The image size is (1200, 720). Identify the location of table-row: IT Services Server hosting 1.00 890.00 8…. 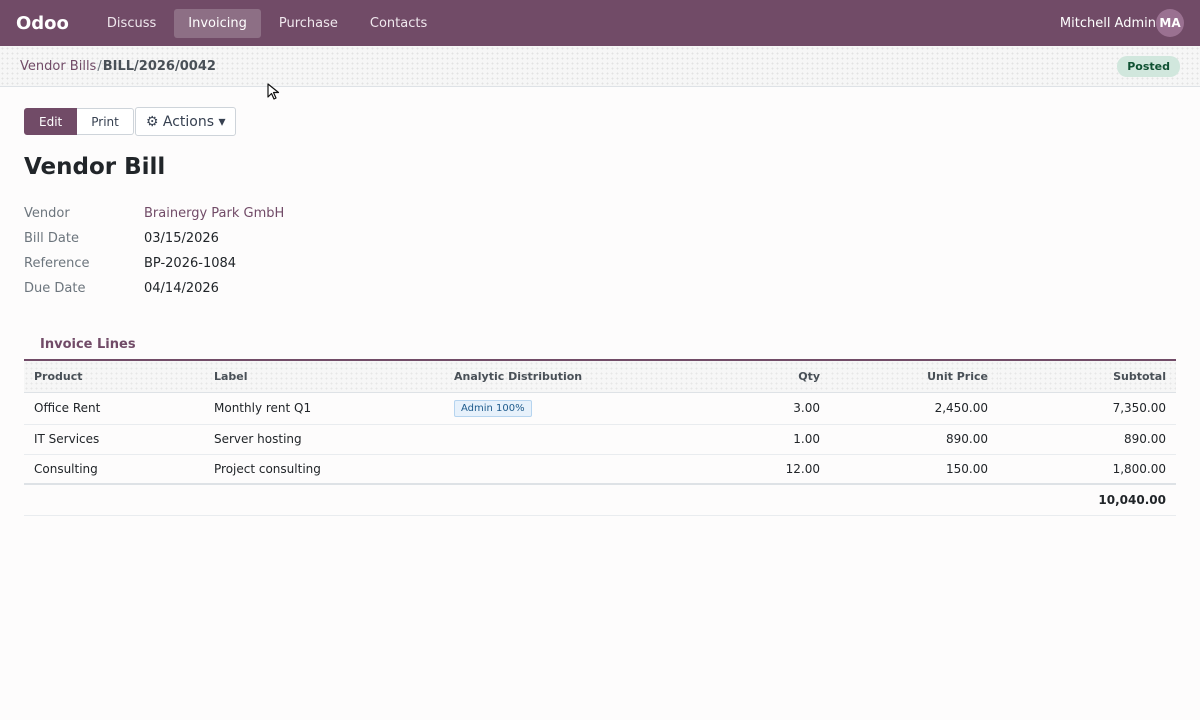
(600, 439).